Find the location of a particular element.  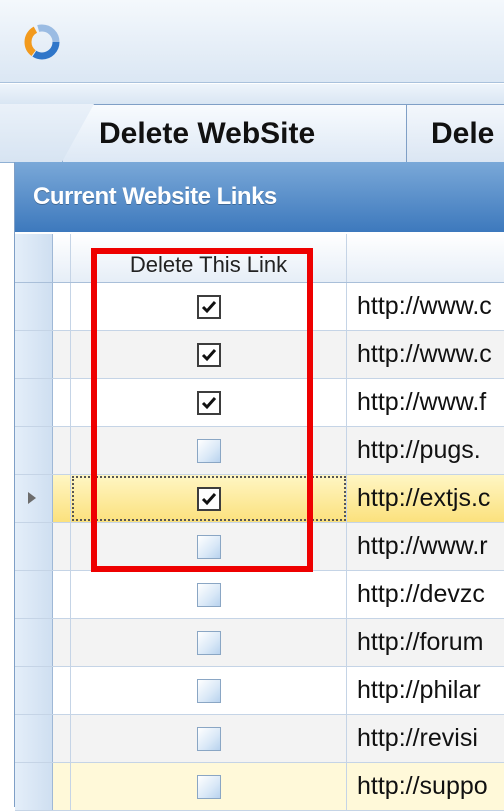

table-row: http://suppo is located at coordinates (259, 787).